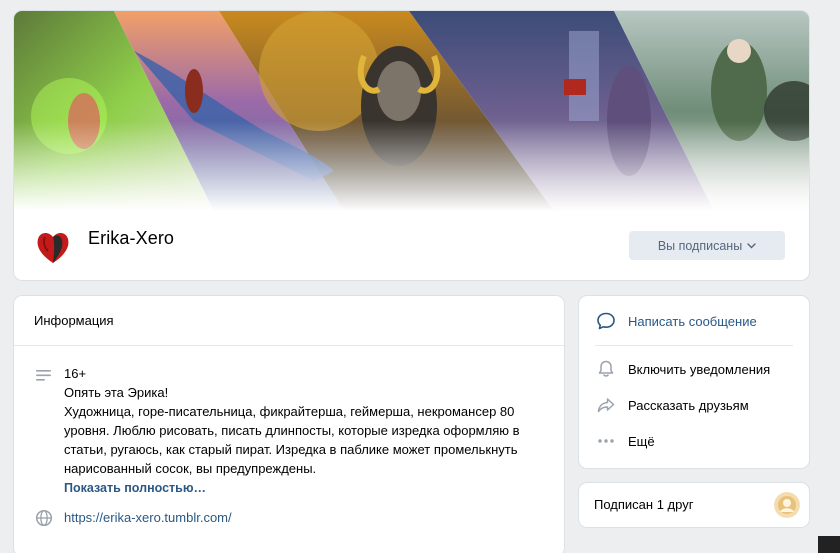 The height and width of the screenshot is (553, 840). Describe the element at coordinates (641, 441) in the screenshot. I see `more-actions-label: Ещё` at that location.